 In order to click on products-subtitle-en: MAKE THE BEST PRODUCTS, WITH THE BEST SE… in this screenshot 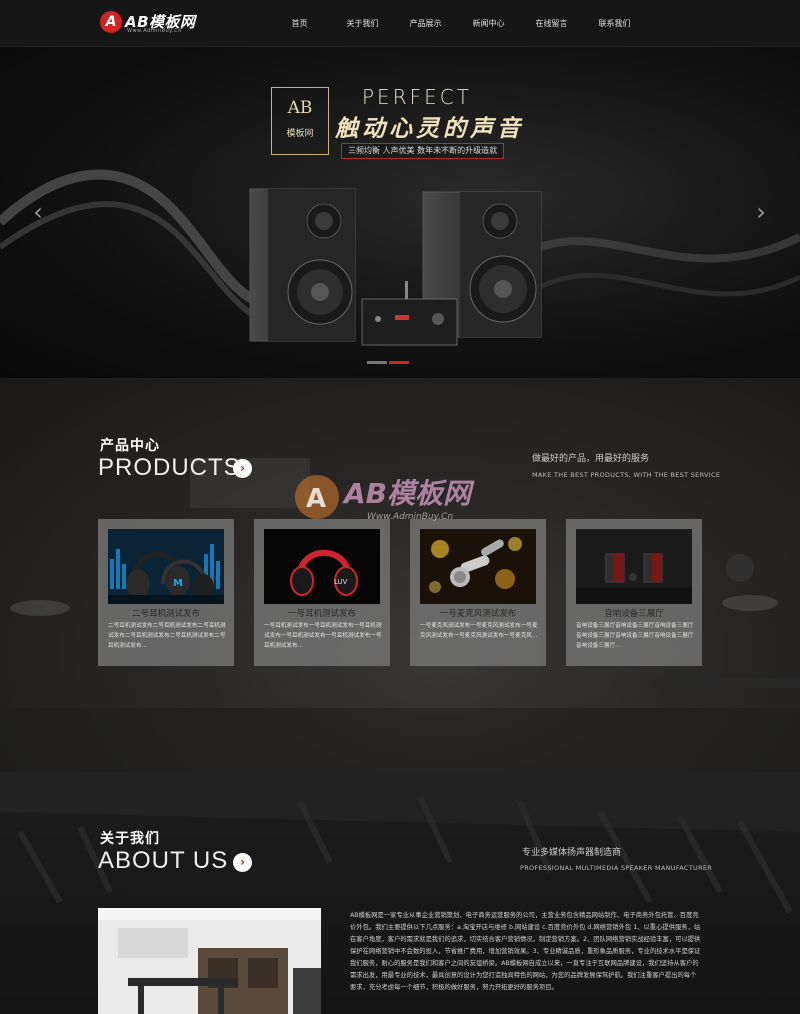, I will do `click(626, 475)`.